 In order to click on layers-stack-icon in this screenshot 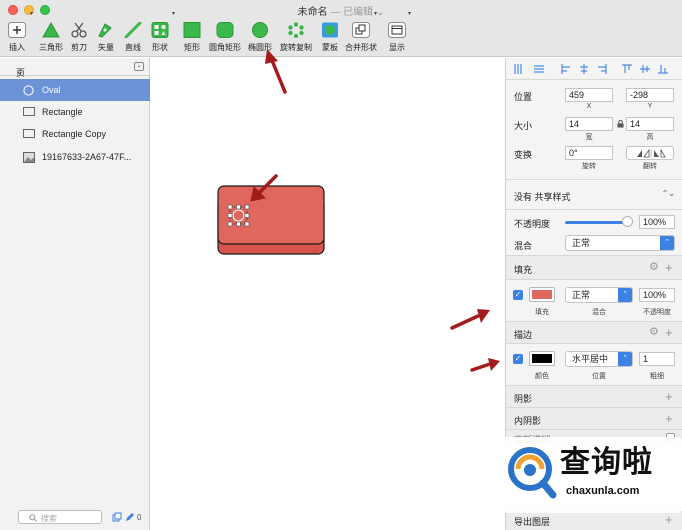, I will do `click(117, 517)`.